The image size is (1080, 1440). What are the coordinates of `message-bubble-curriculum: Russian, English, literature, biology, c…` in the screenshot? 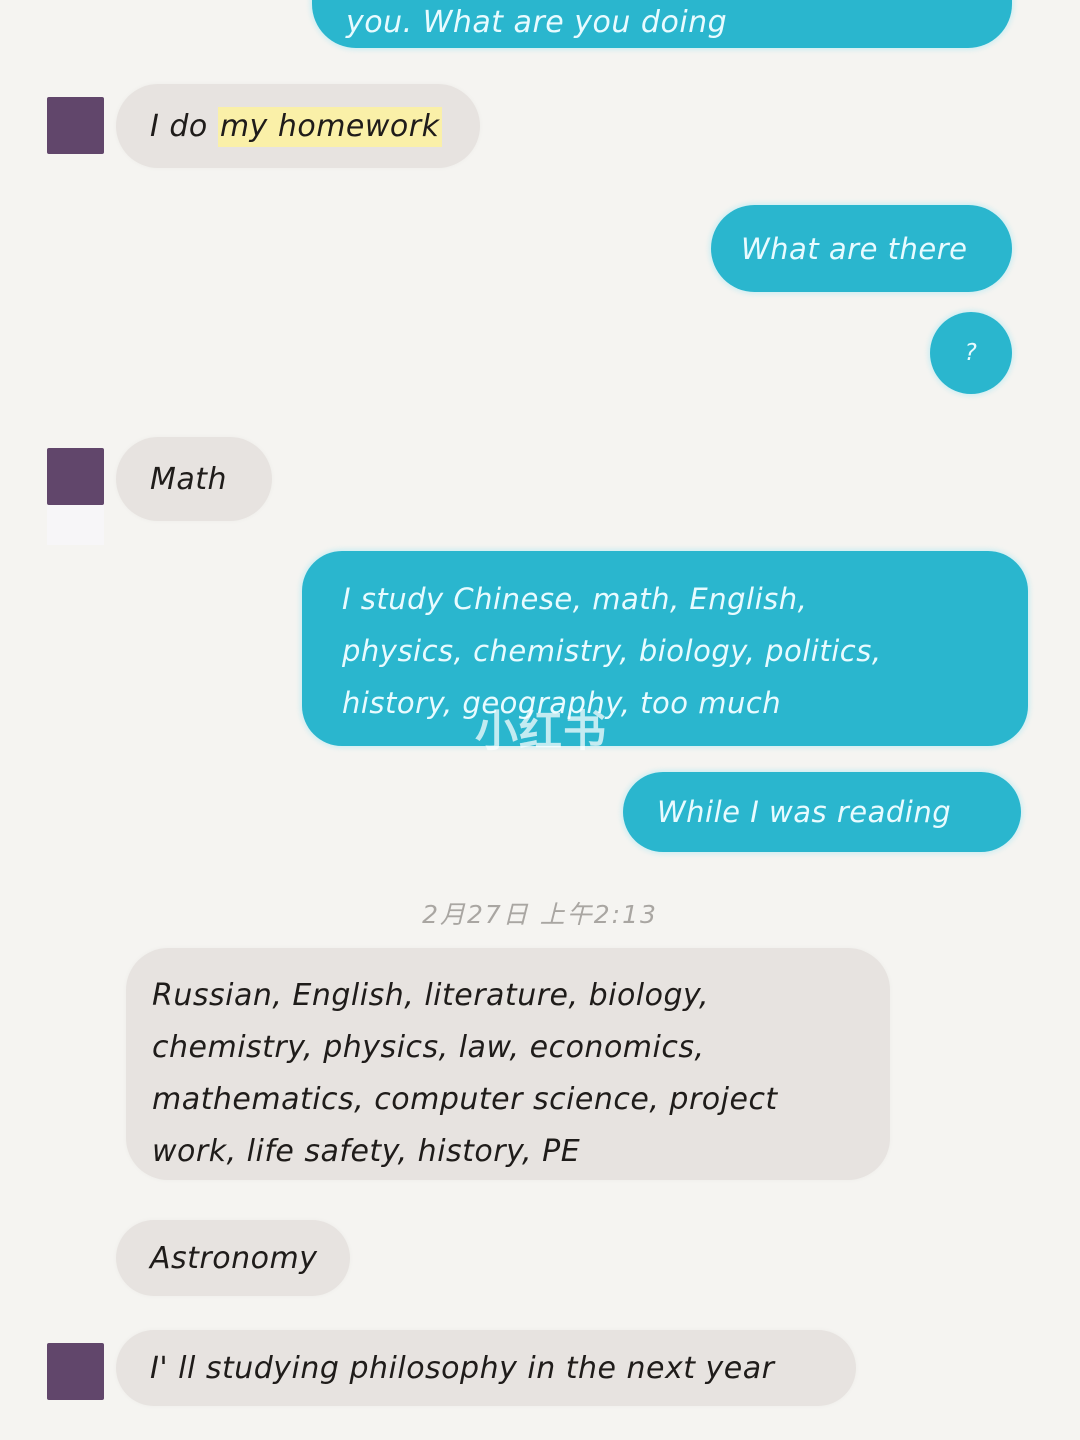 It's located at (508, 1064).